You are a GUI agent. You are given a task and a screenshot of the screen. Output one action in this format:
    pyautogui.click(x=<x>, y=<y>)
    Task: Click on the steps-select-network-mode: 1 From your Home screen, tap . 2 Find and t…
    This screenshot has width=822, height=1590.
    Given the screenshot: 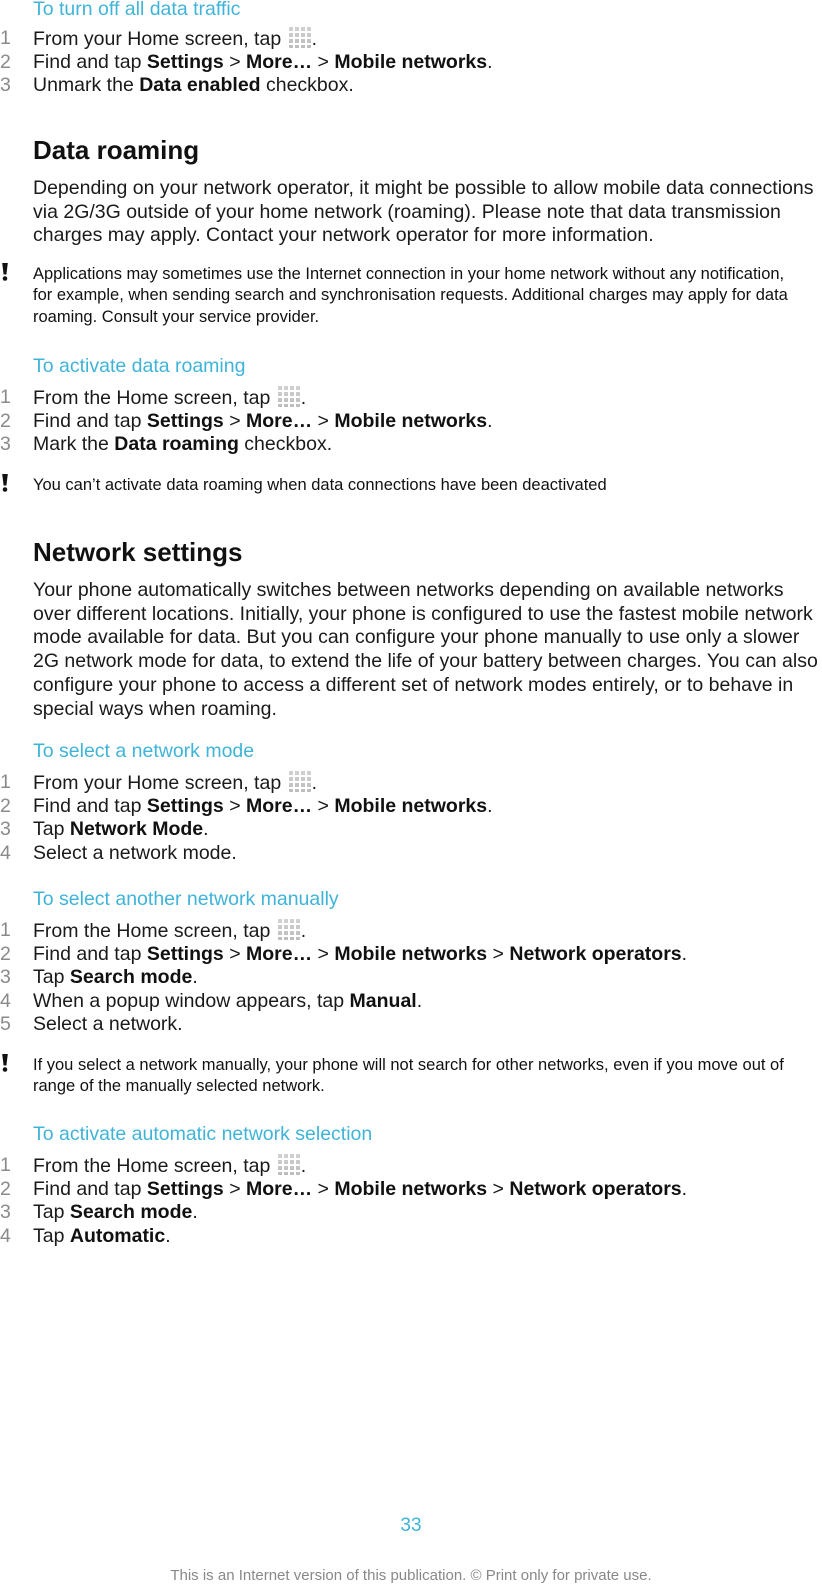 What is the action you would take?
    pyautogui.click(x=411, y=818)
    